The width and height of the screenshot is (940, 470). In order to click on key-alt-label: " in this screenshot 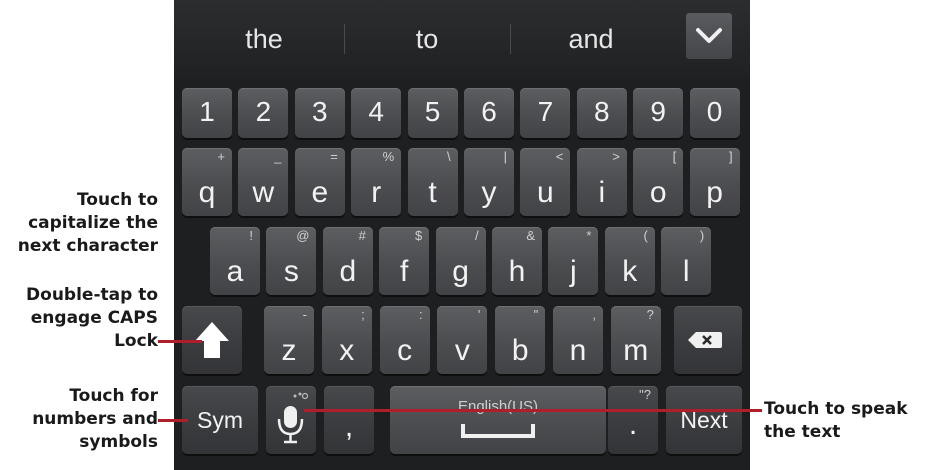, I will do `click(536, 314)`.